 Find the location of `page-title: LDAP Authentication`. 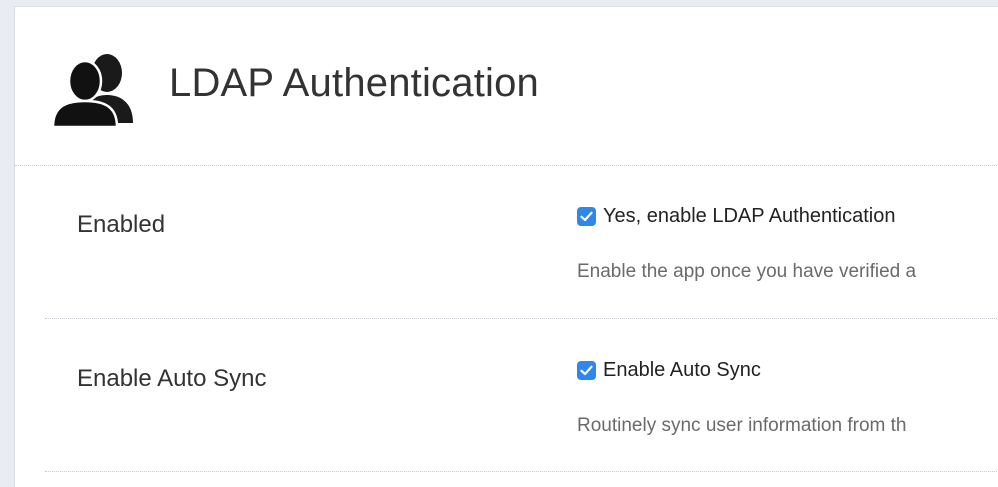

page-title: LDAP Authentication is located at coordinates (354, 83).